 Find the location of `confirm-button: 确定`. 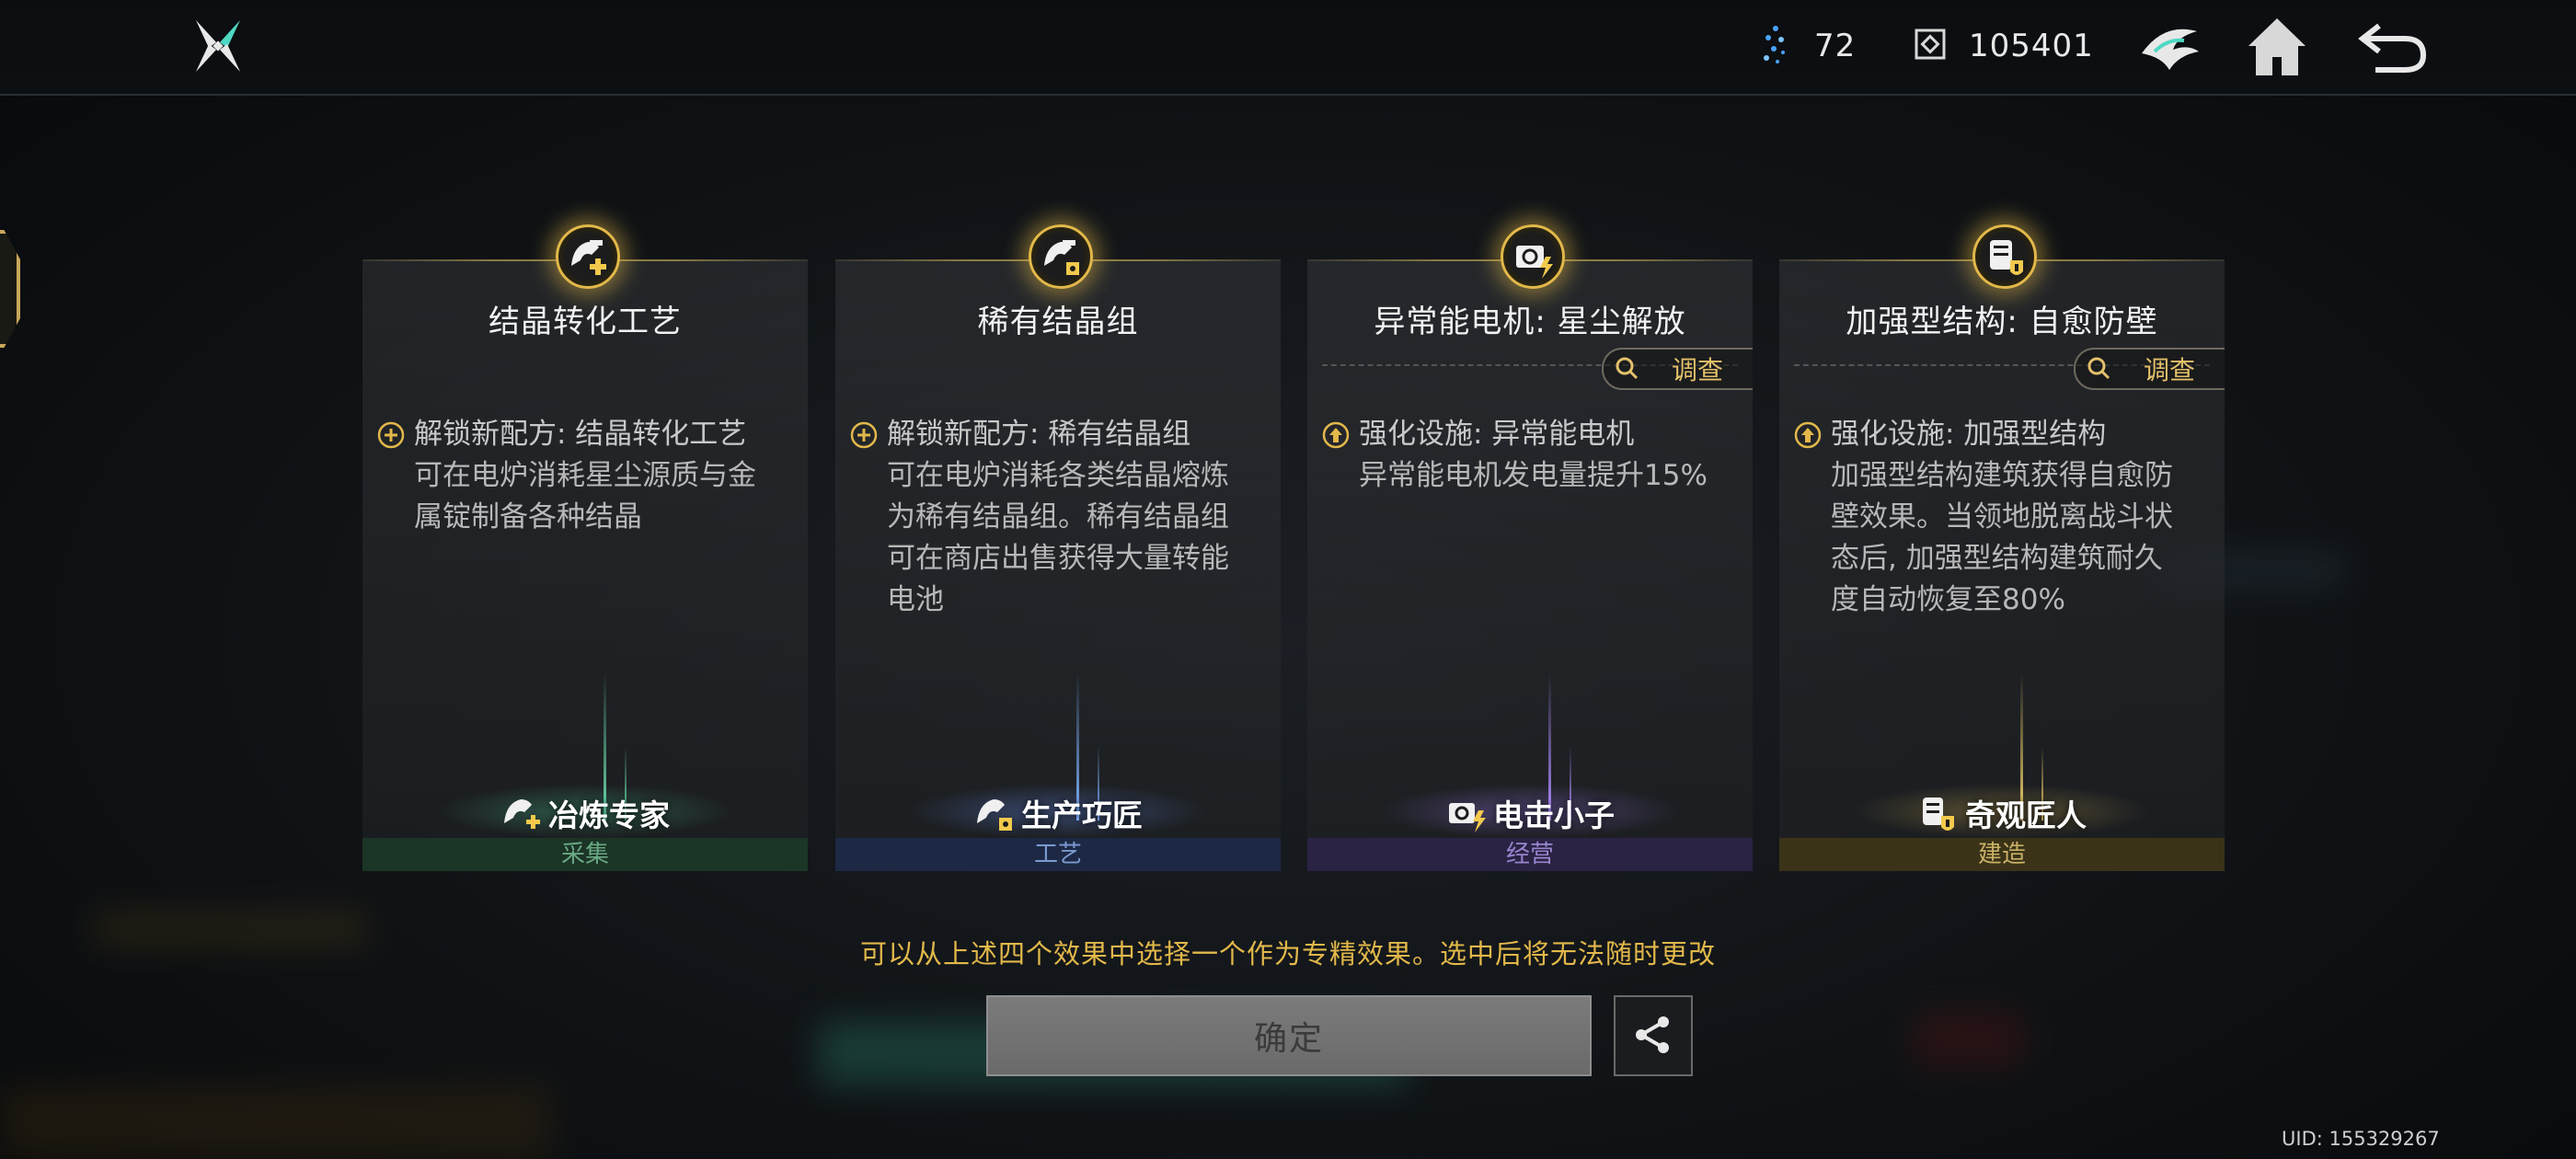

confirm-button: 确定 is located at coordinates (1289, 1035).